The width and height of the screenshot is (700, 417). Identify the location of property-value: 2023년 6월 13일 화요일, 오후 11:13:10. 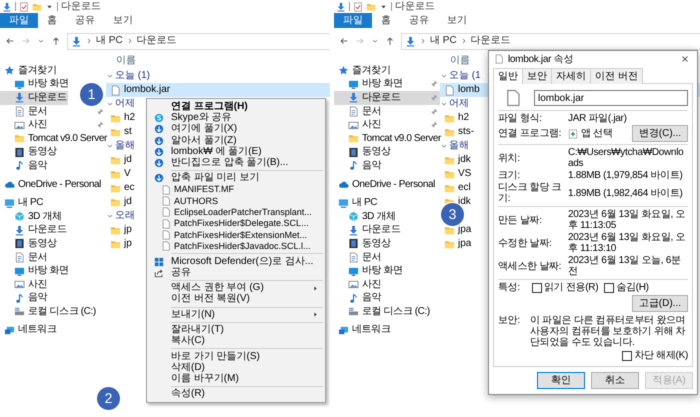
(627, 243).